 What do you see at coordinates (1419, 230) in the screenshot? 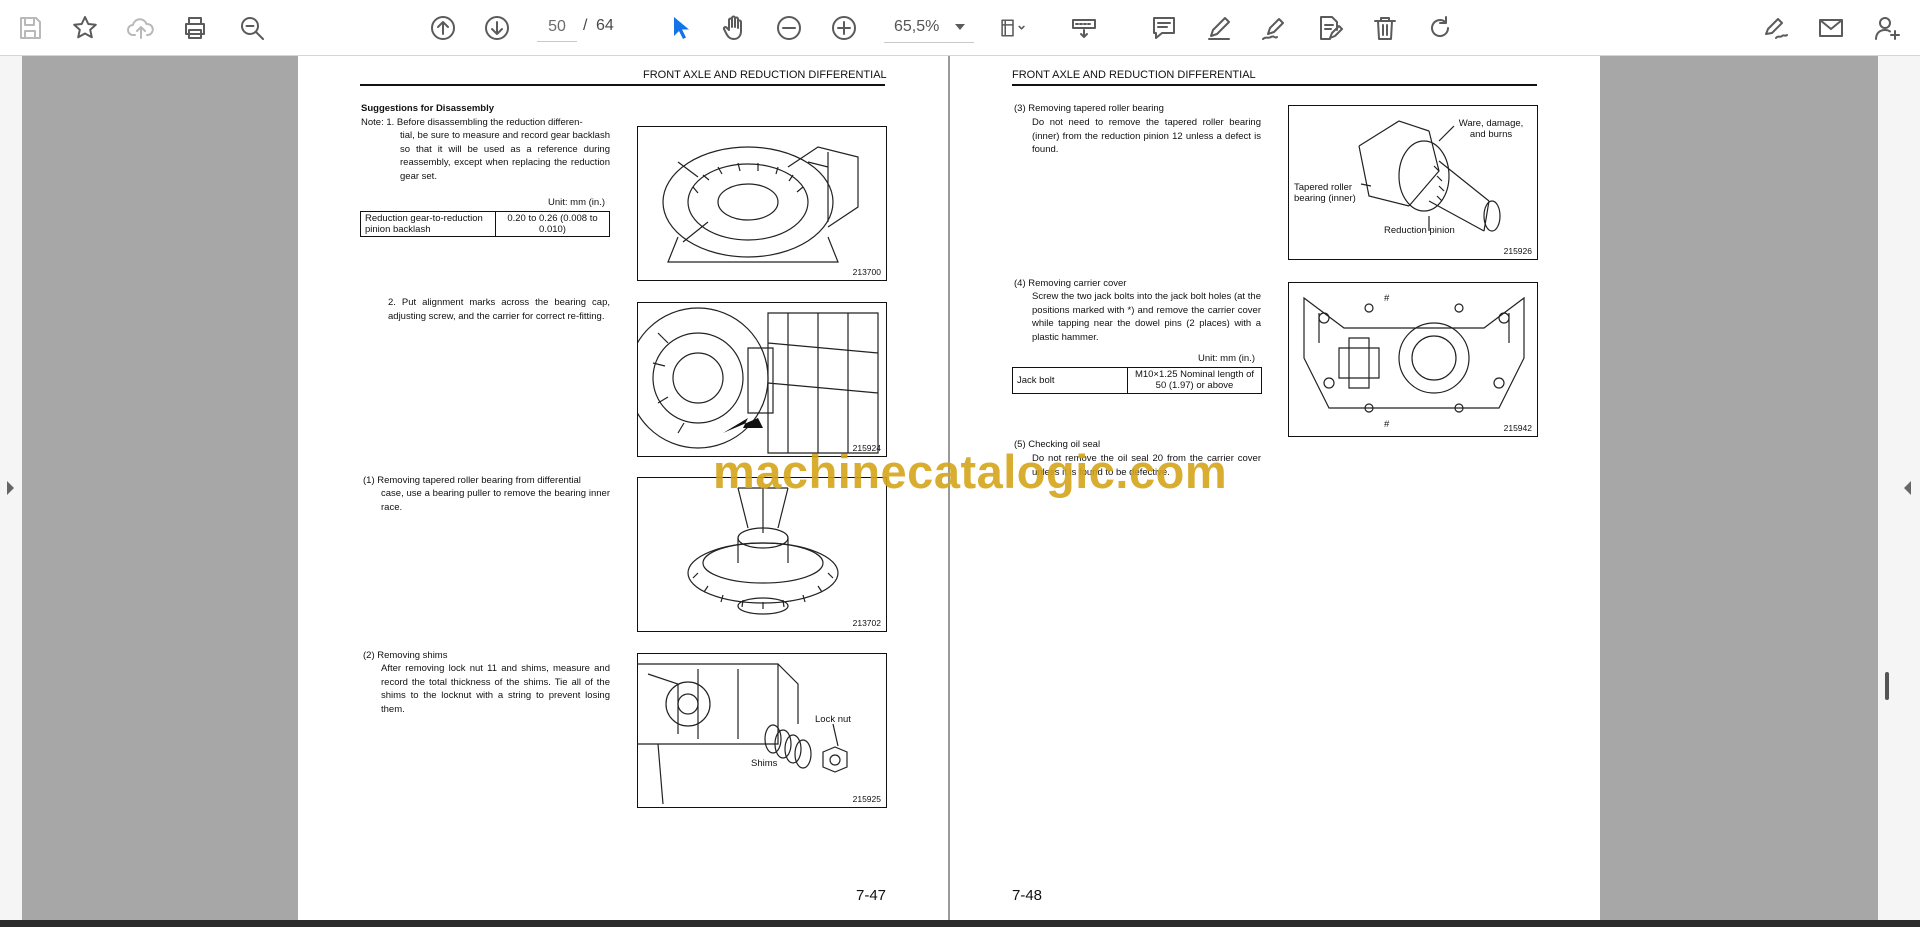
I see `pinion-label: Reduction pinion` at bounding box center [1419, 230].